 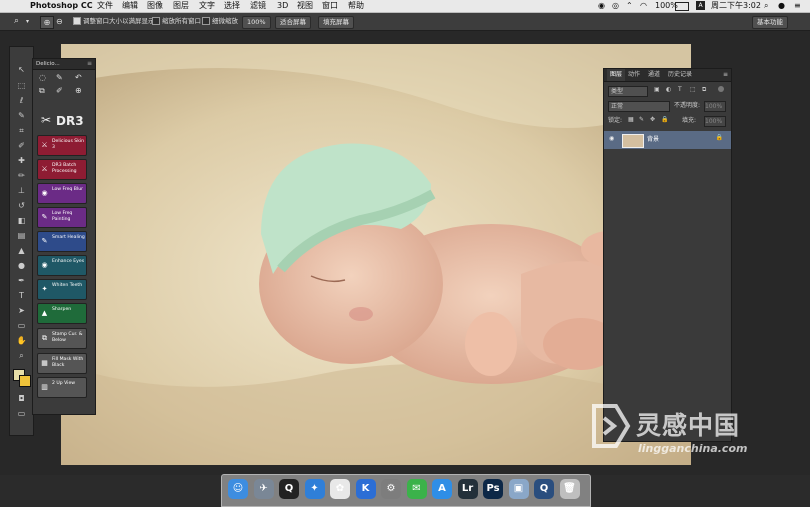 What do you see at coordinates (736, 6) in the screenshot?
I see `clock: 周二下午3:02` at bounding box center [736, 6].